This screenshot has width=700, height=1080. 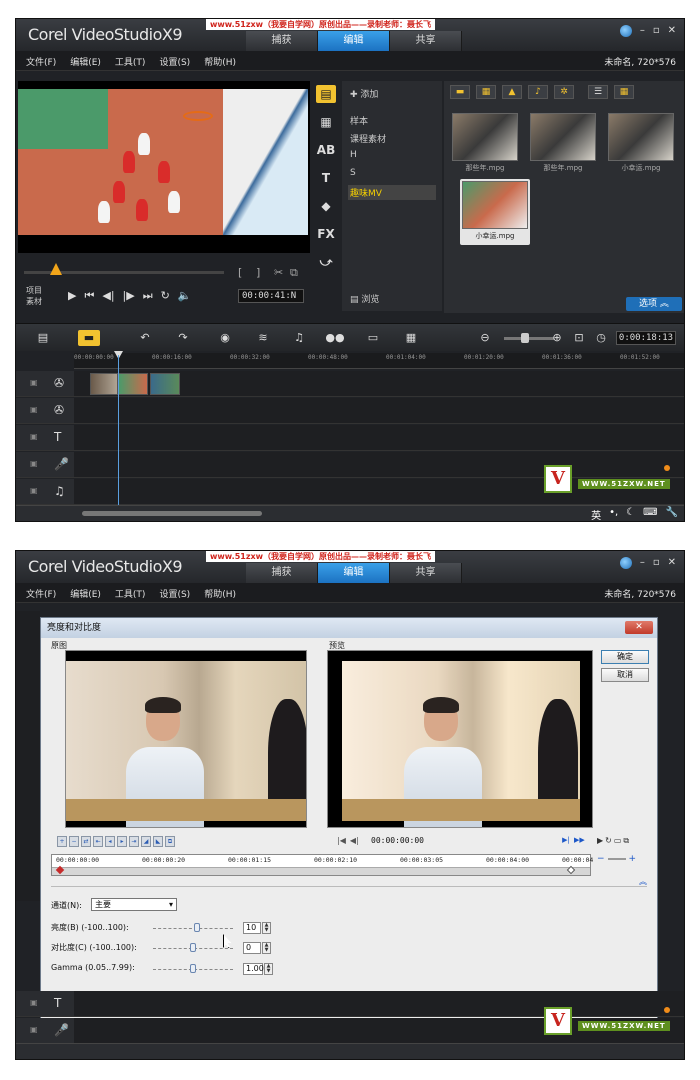 I want to click on tab-capture: 捕获, so click(x=282, y=573).